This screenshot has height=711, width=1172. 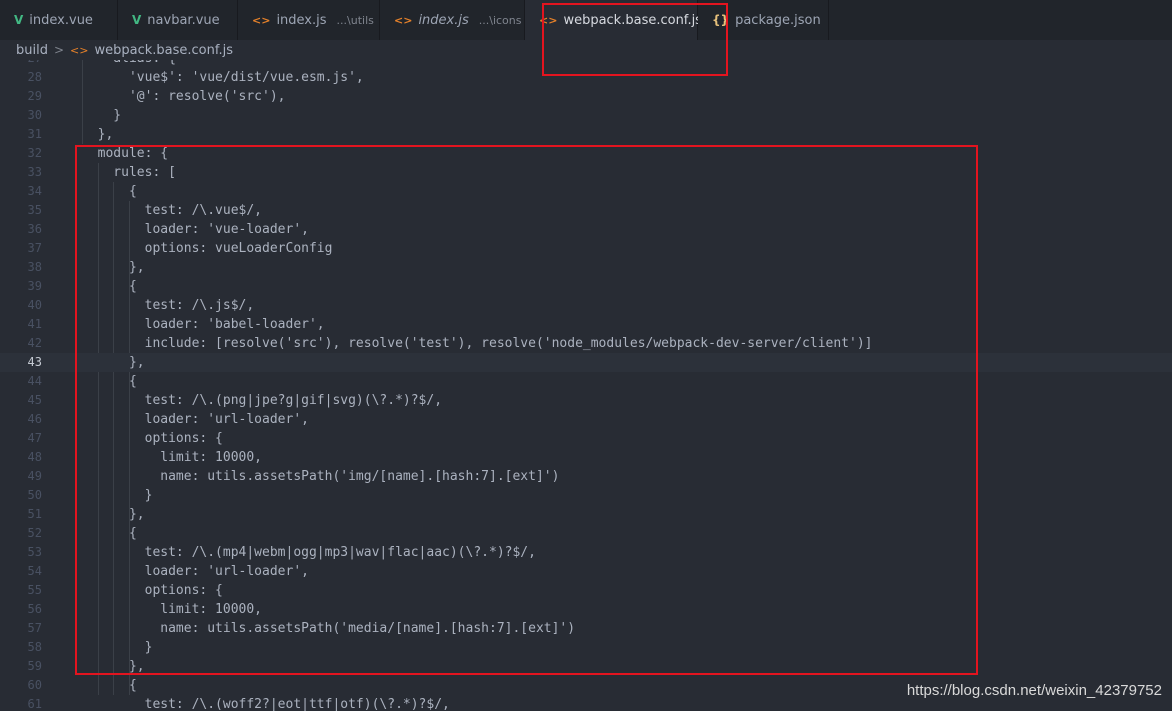 I want to click on code-text: rules: [, so click(x=129, y=172).